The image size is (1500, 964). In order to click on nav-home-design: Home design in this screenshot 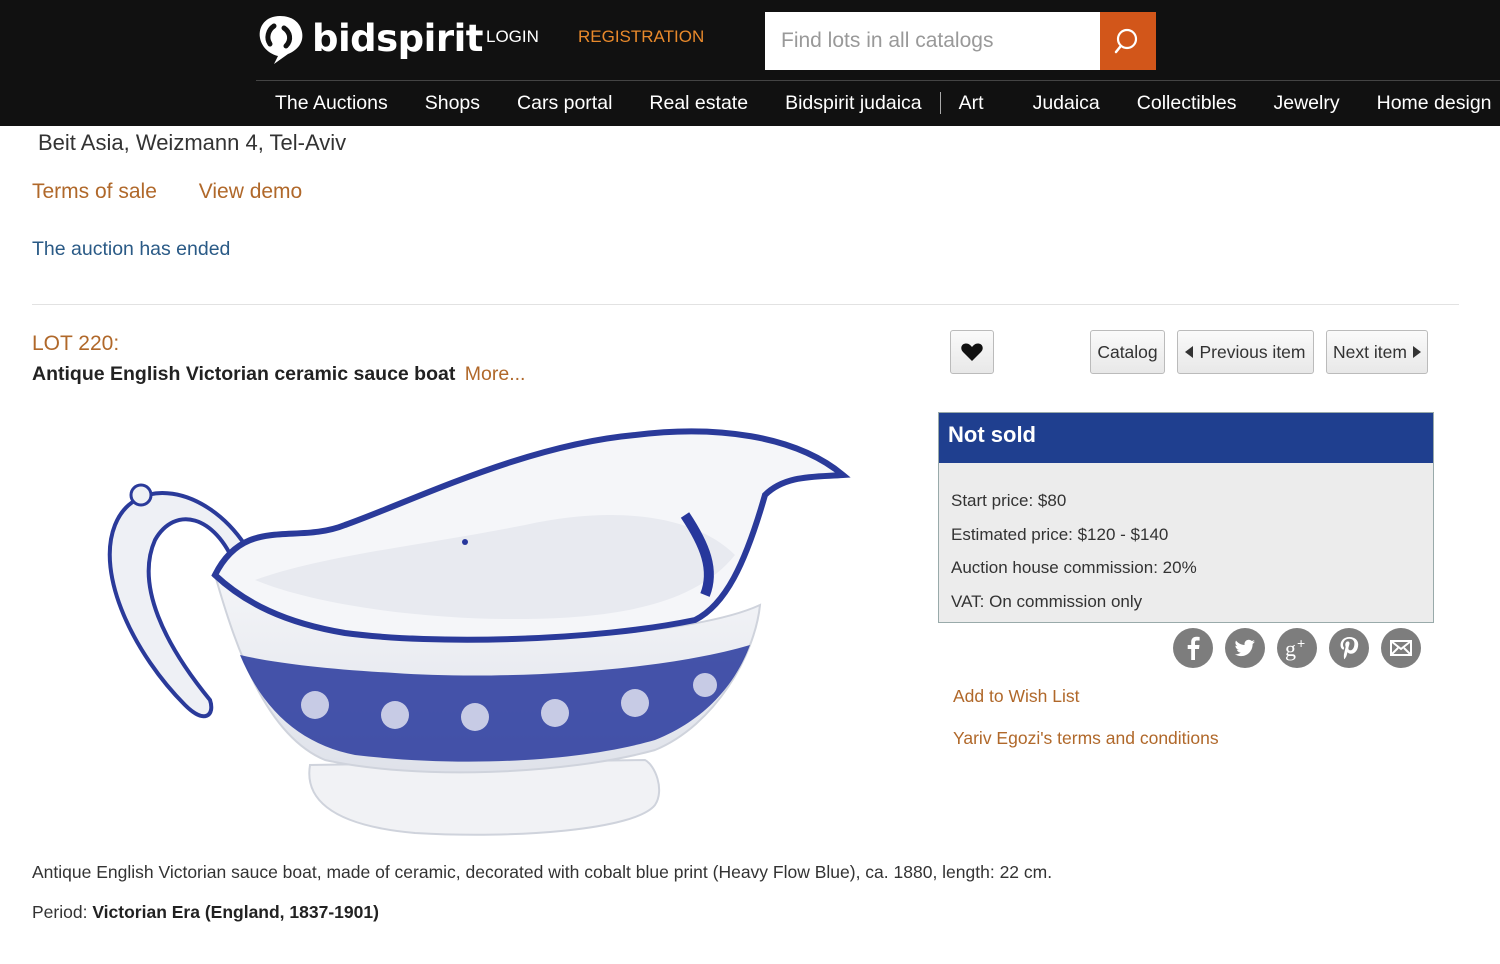, I will do `click(1434, 103)`.